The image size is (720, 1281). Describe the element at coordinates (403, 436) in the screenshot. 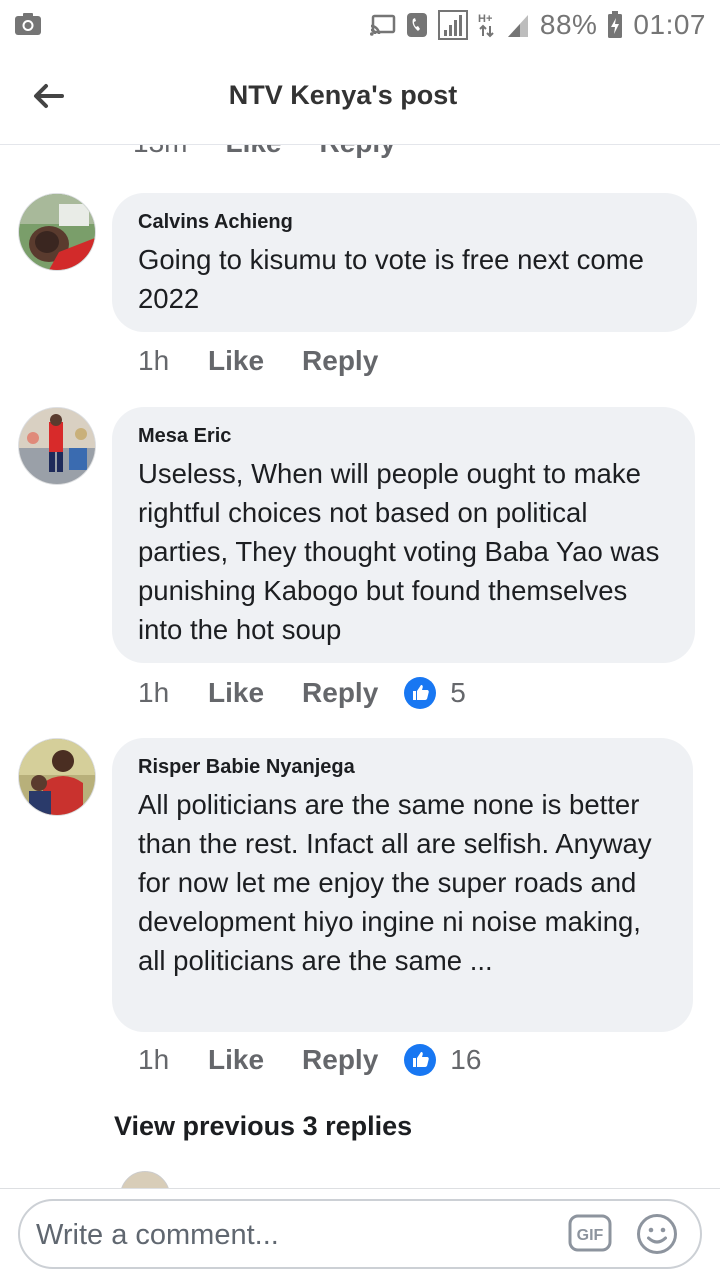

I see `comment-author: Mesa Eric` at that location.